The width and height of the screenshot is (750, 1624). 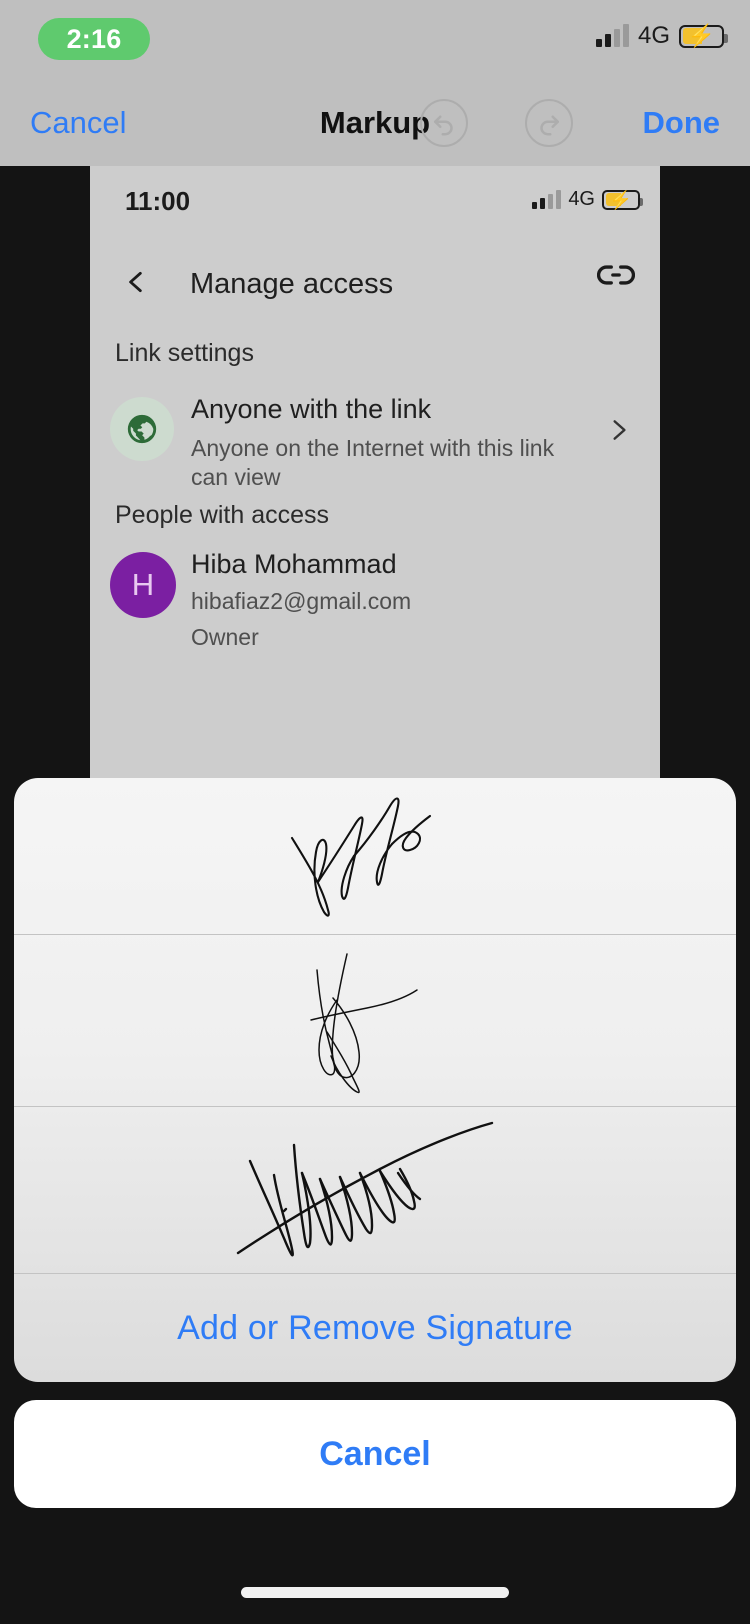 I want to click on link-setting-title: Anyone with the link, so click(x=311, y=409).